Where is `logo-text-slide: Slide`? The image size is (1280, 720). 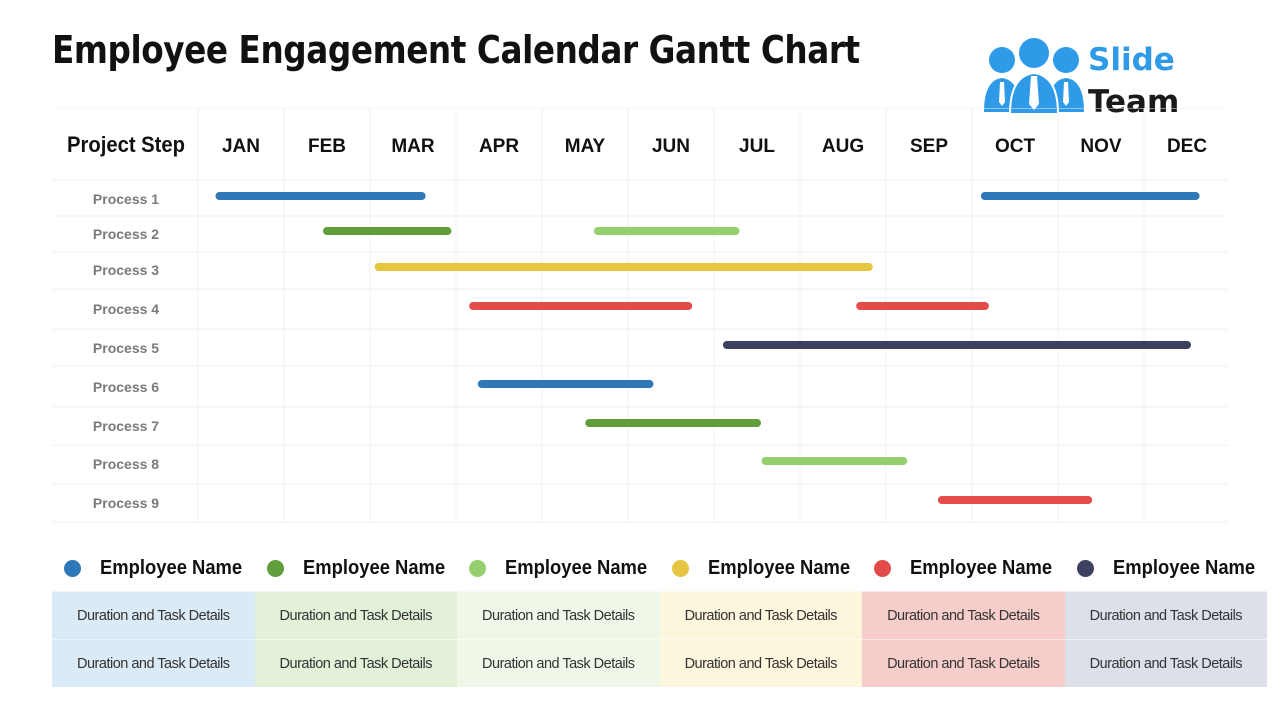 logo-text-slide: Slide is located at coordinates (1131, 60).